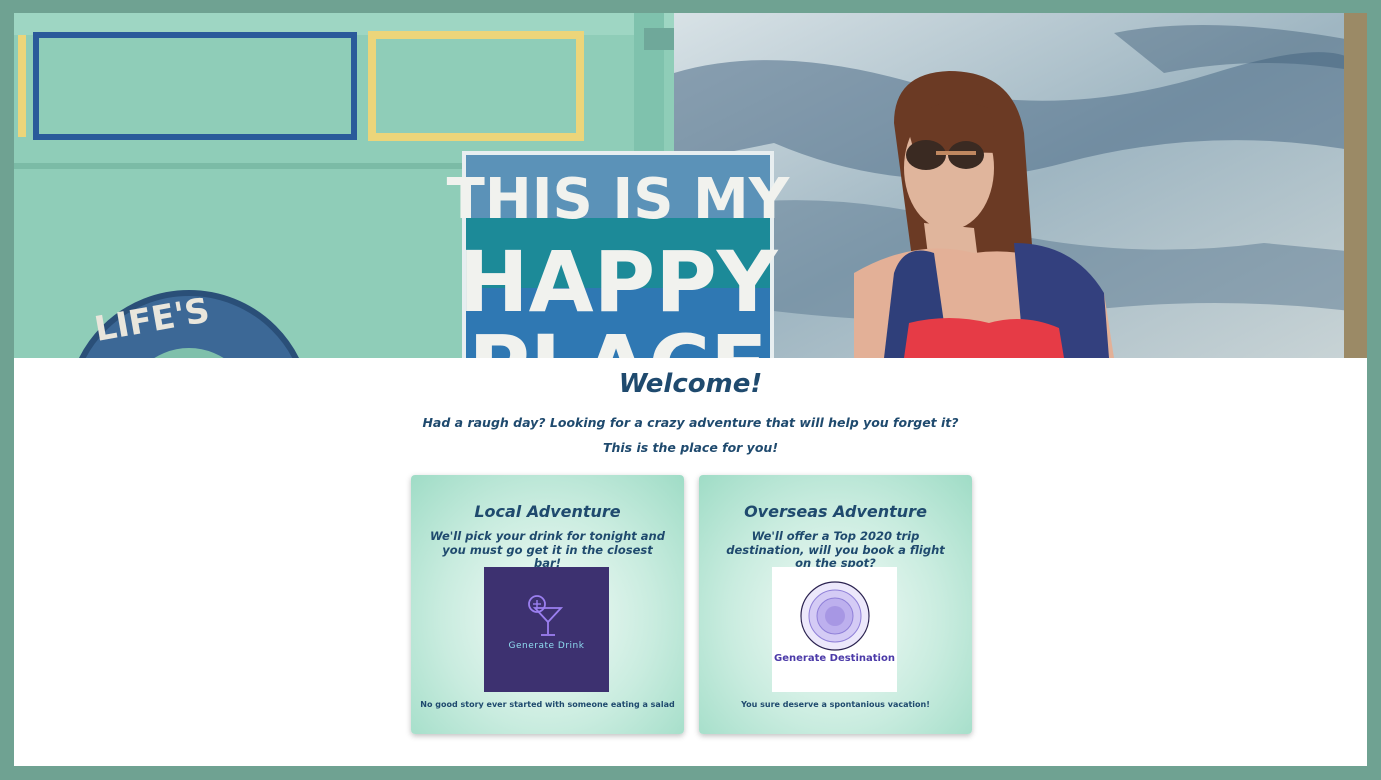 Image resolution: width=1381 pixels, height=780 pixels. What do you see at coordinates (617, 337) in the screenshot?
I see `sign-text-3: PLACE` at bounding box center [617, 337].